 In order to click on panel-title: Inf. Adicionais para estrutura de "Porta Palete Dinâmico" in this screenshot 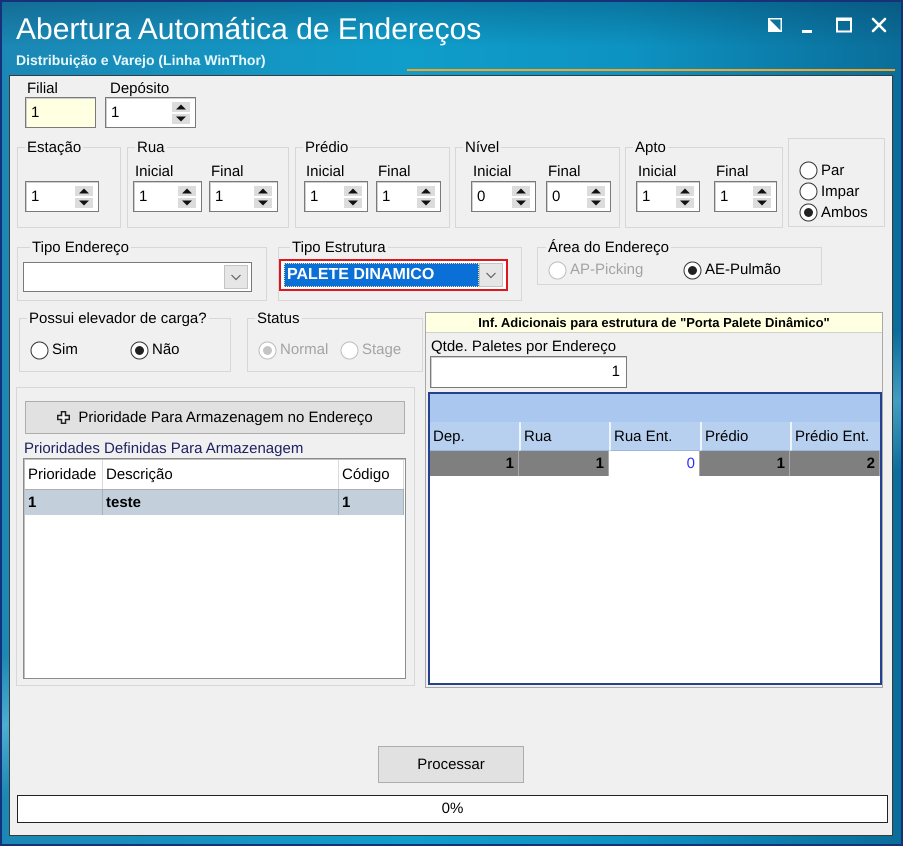, I will do `click(654, 323)`.